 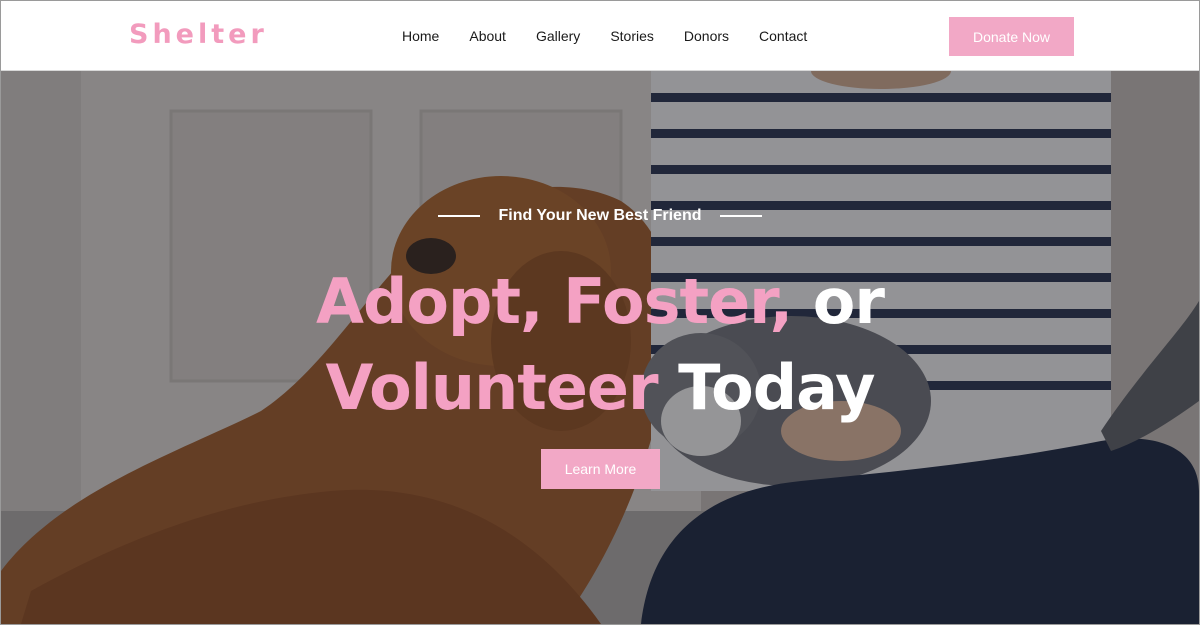 I want to click on nav-item-contact: Contact, so click(x=783, y=36).